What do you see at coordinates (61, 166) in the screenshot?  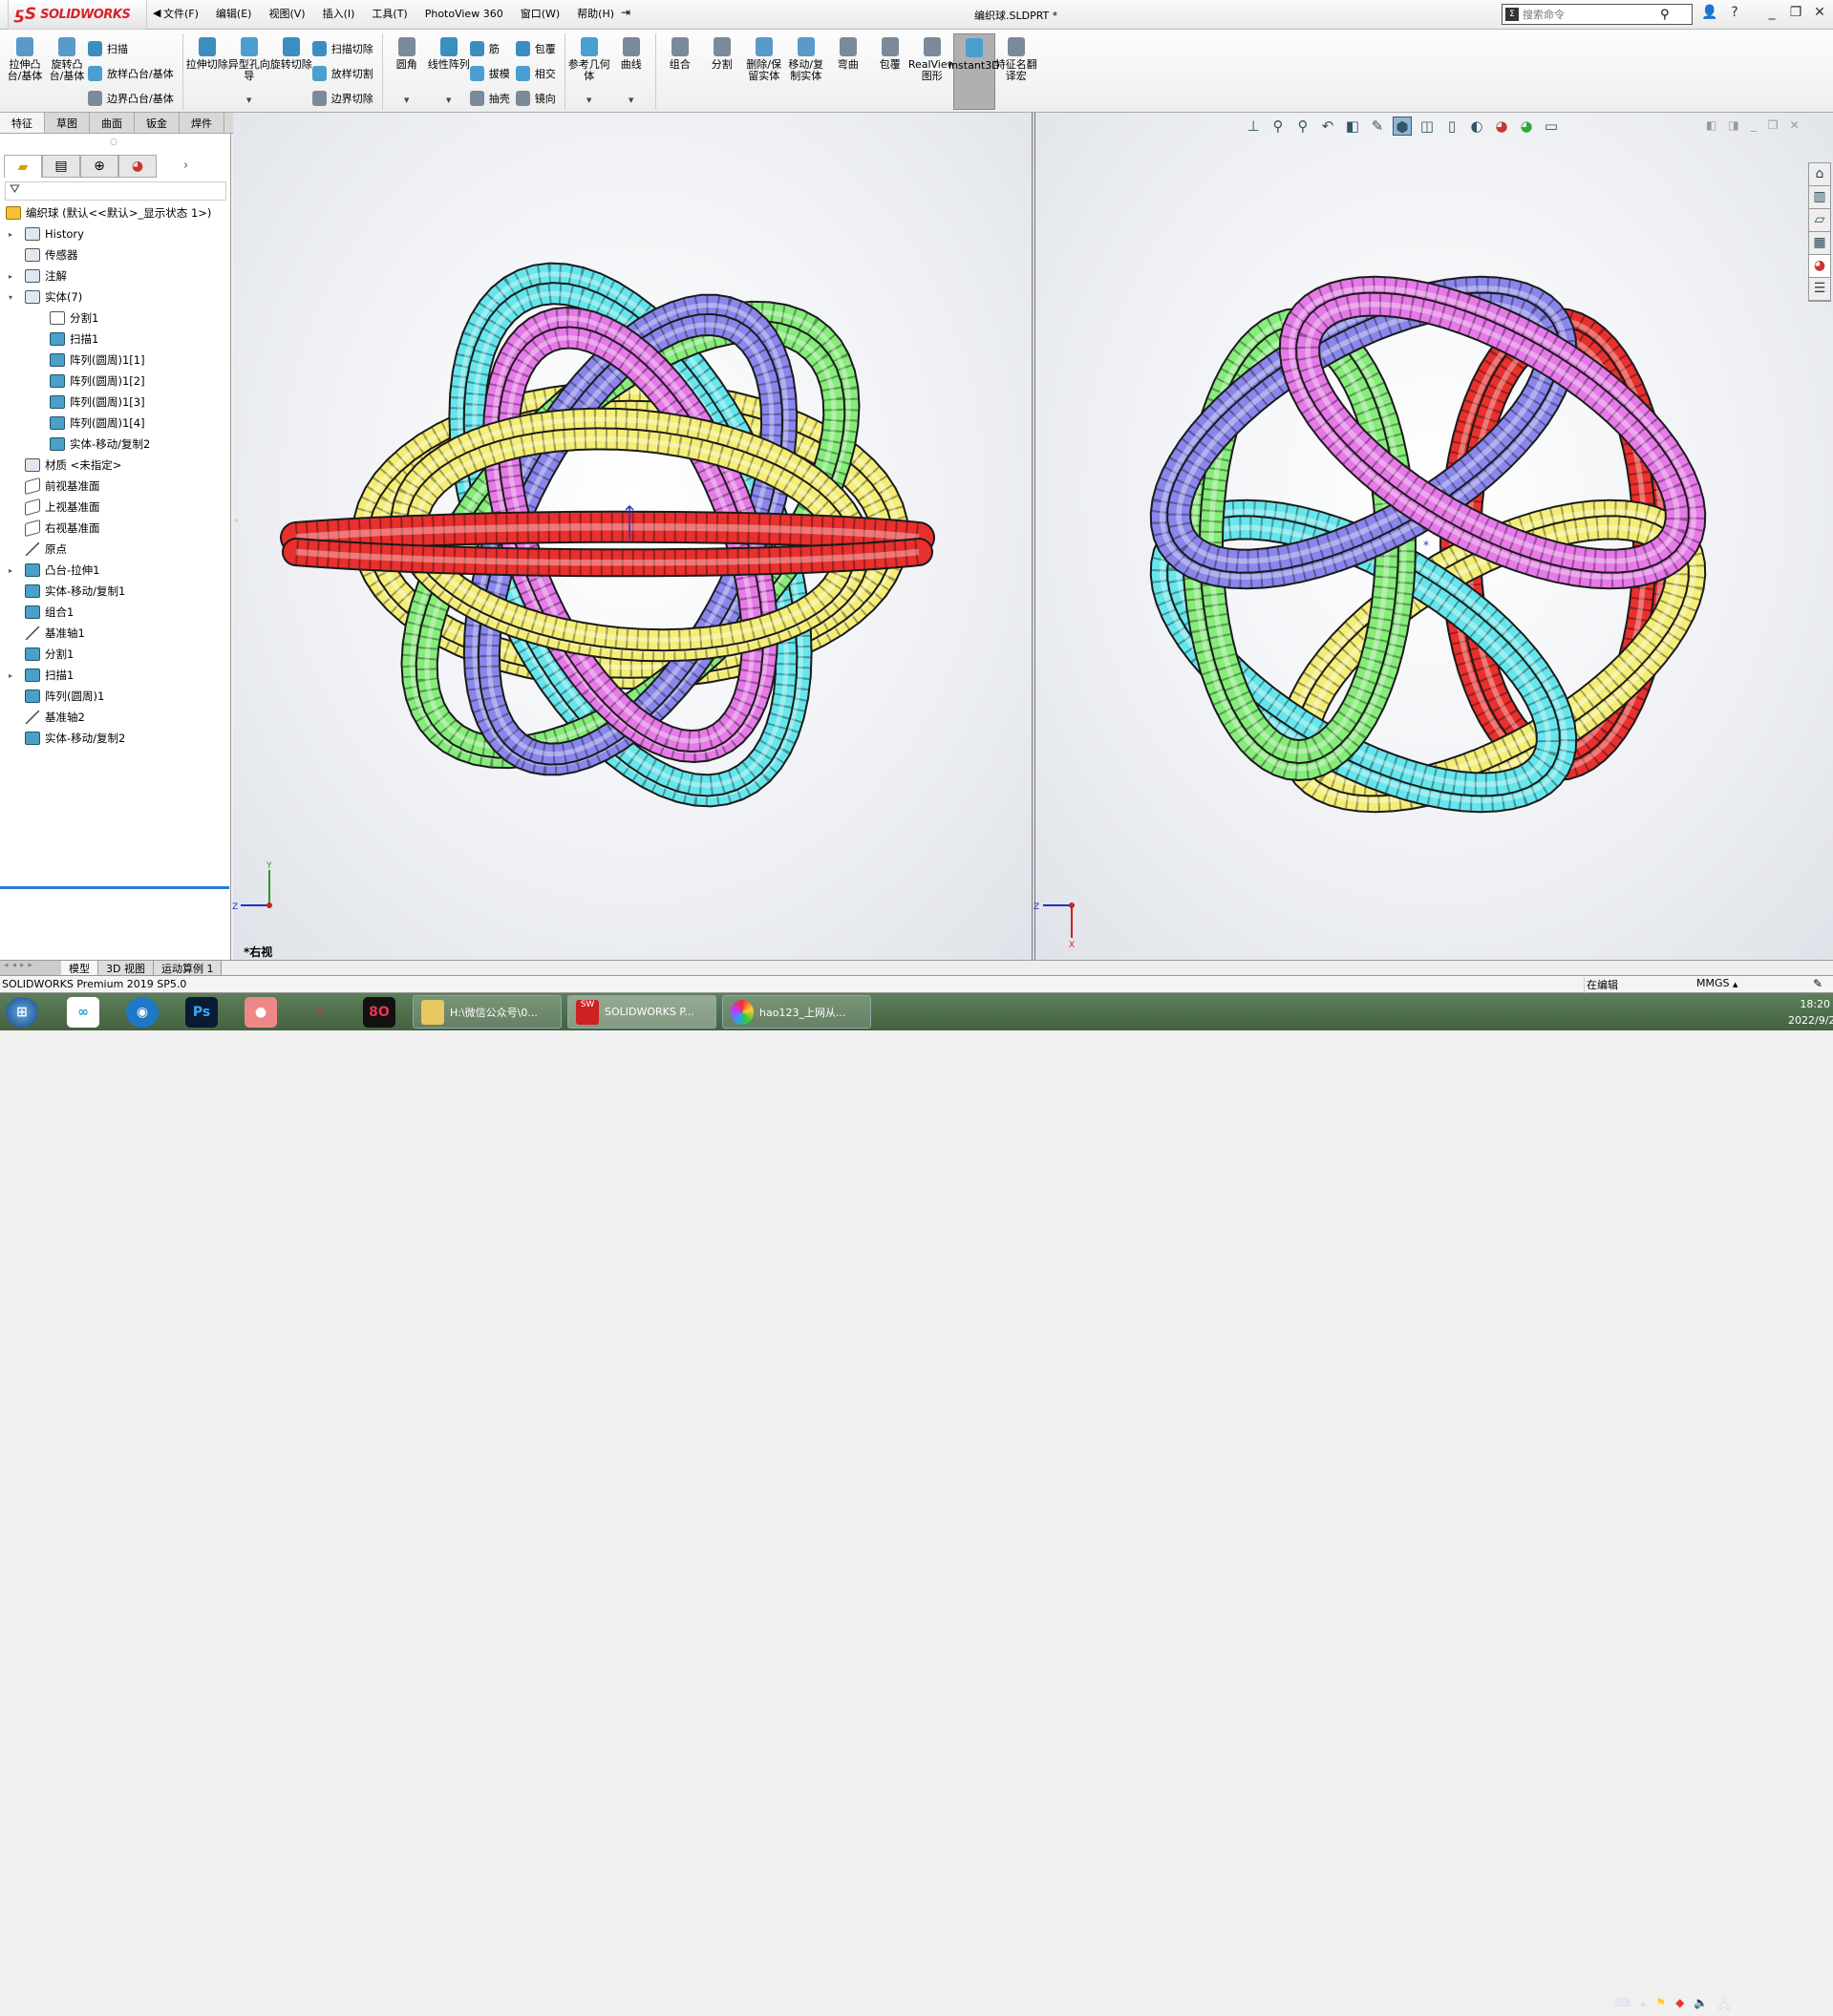 I see `property-manager-tab-icon: ▤` at bounding box center [61, 166].